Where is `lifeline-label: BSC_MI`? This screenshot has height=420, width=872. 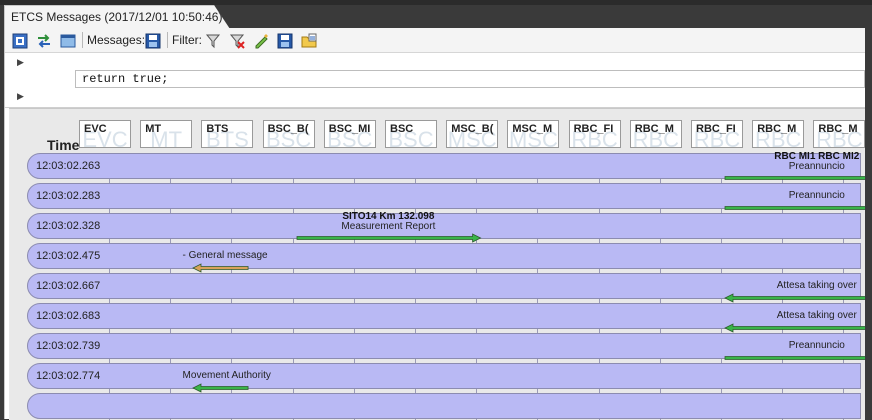
lifeline-label: BSC_MI is located at coordinates (349, 129).